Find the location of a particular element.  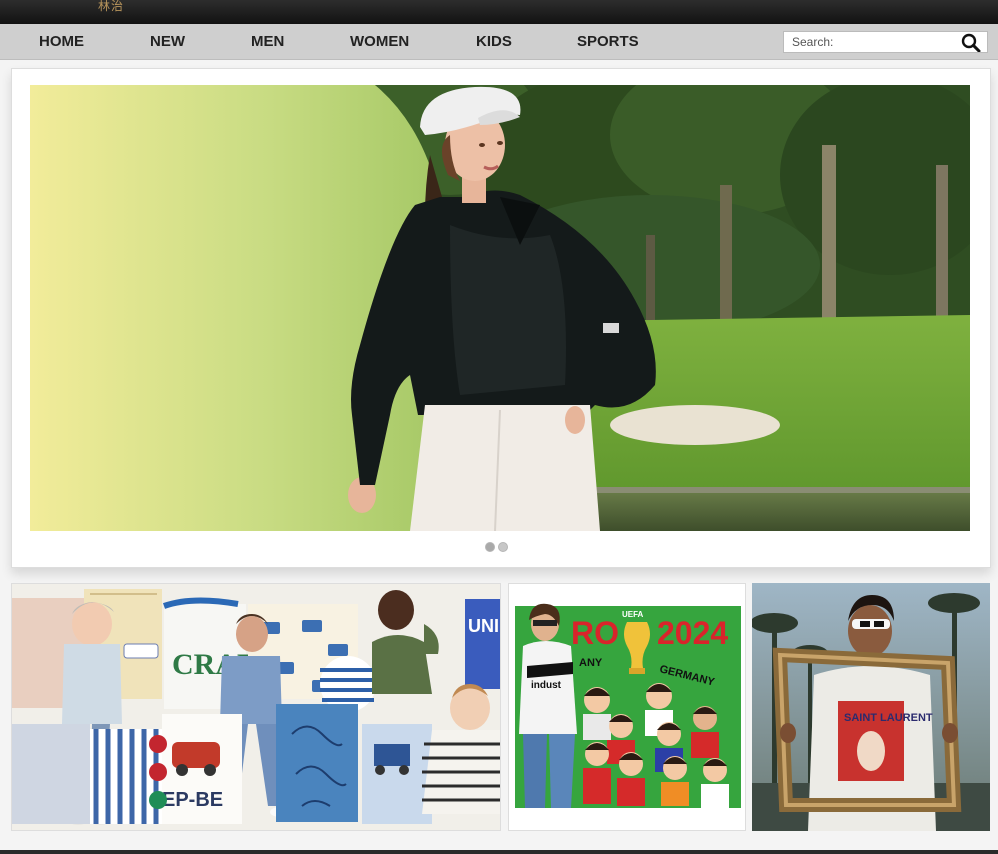

main-nav: HOME NEW MEN WOMEN KIDS SPORTS is located at coordinates (499, 42).